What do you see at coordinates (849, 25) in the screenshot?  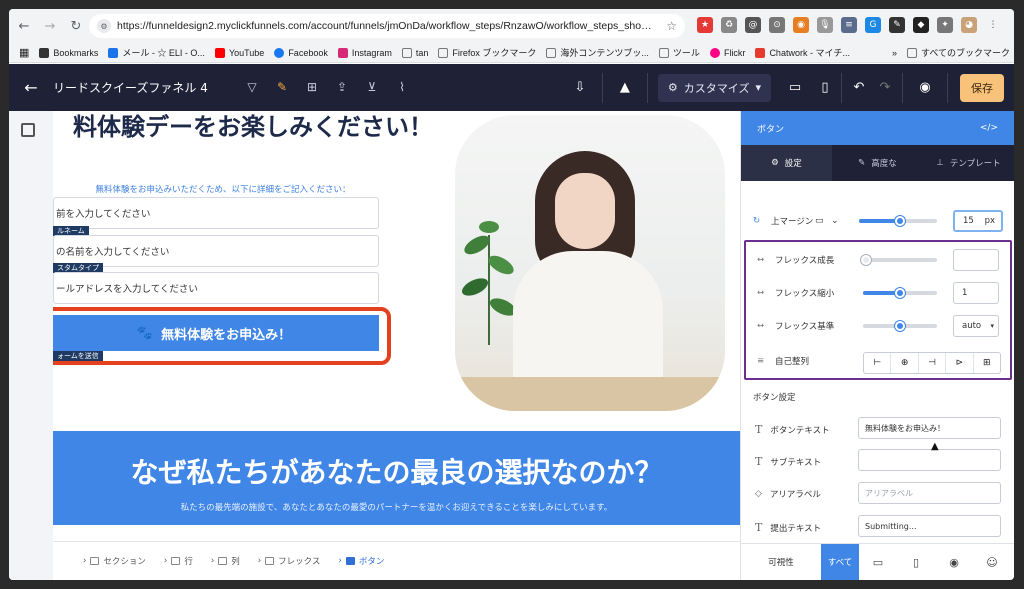 I see `extension-icon: ≡` at bounding box center [849, 25].